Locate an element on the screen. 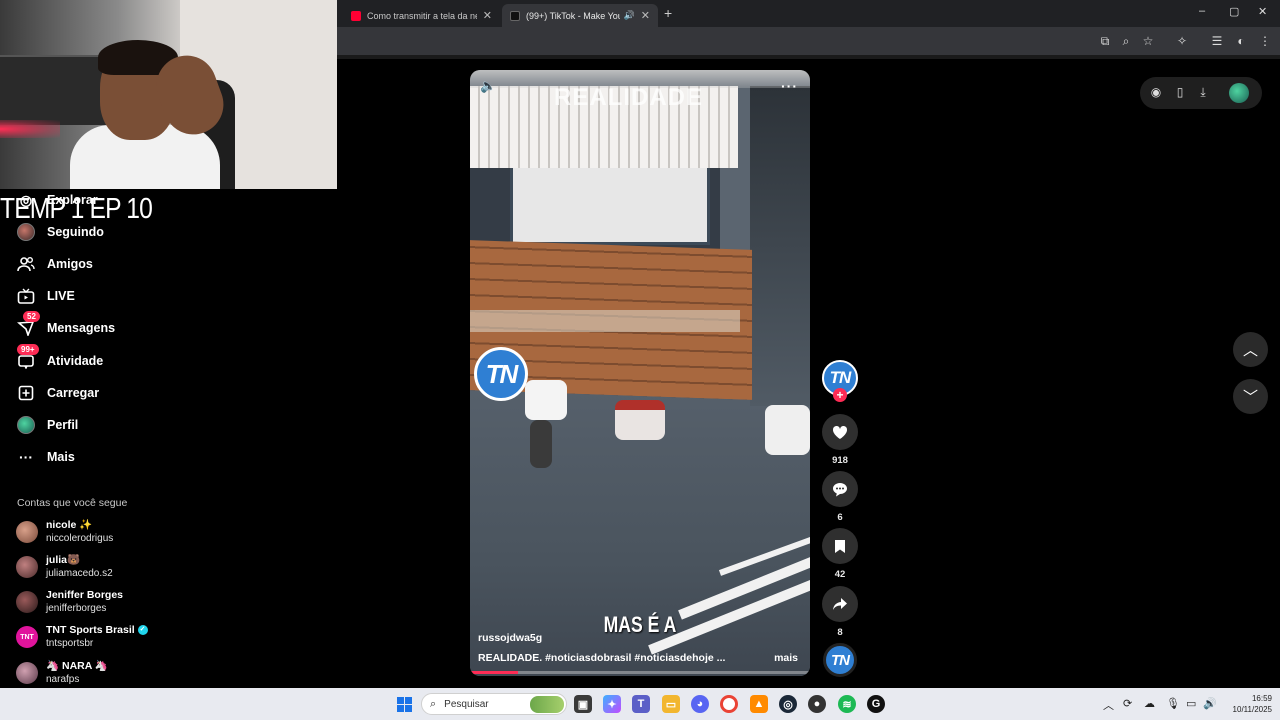 This screenshot has width=1280, height=720. share-arrow-icon is located at coordinates (840, 604).